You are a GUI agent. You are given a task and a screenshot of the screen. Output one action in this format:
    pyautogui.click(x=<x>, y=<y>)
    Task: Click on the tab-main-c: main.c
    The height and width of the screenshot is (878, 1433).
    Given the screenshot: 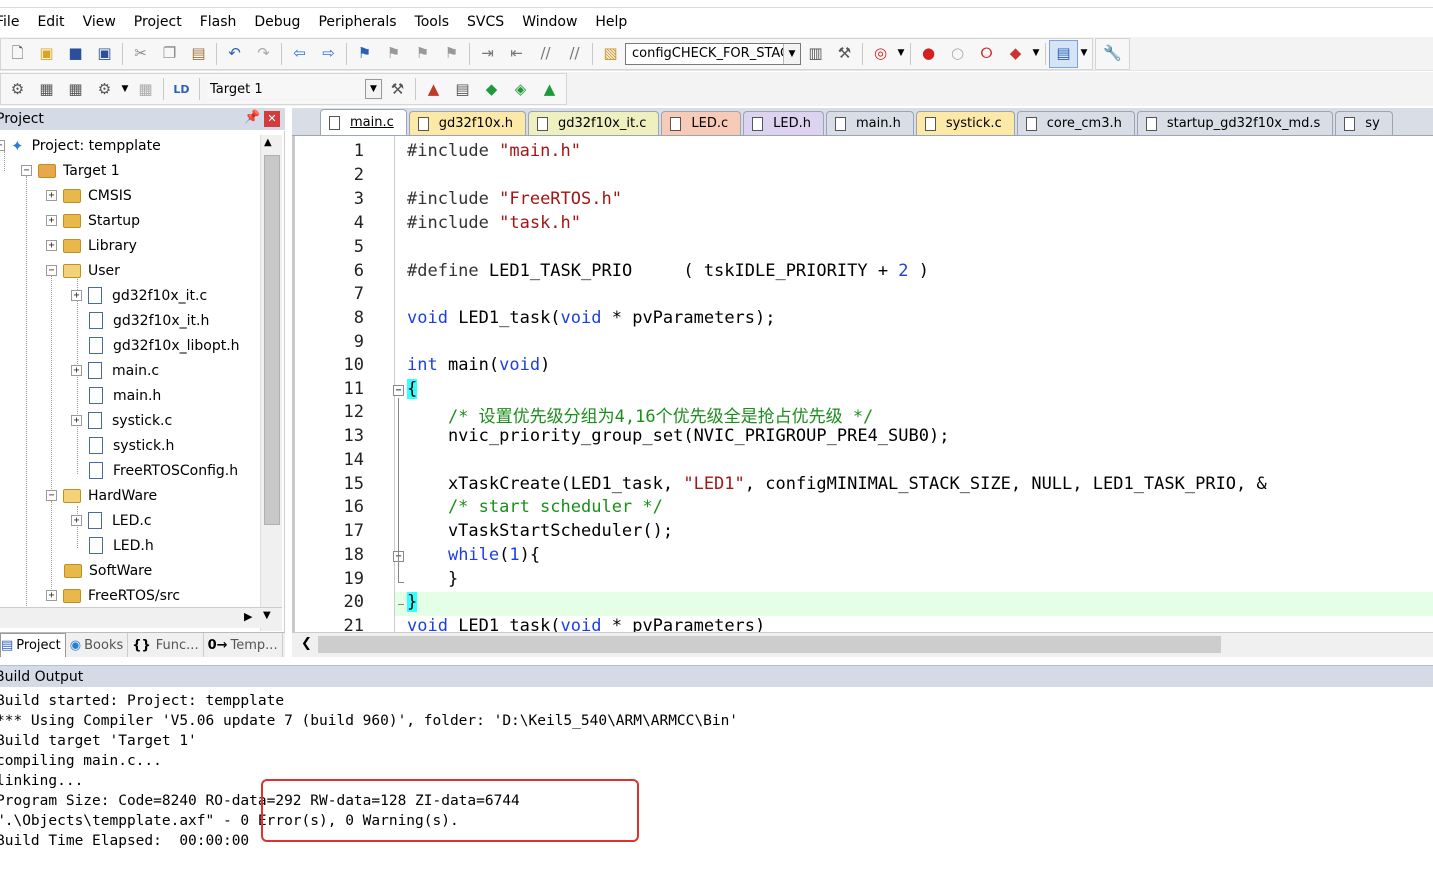 What is the action you would take?
    pyautogui.click(x=363, y=122)
    